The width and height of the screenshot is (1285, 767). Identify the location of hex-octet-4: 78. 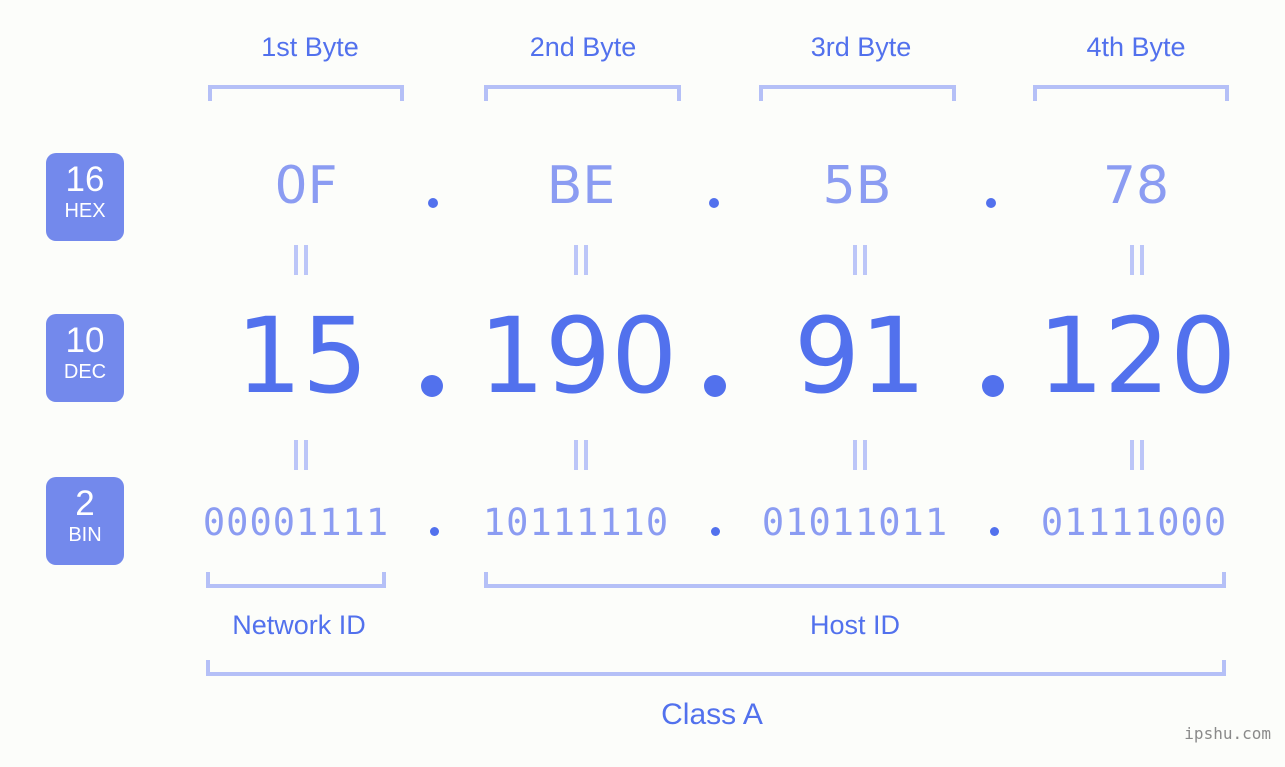
(1136, 186).